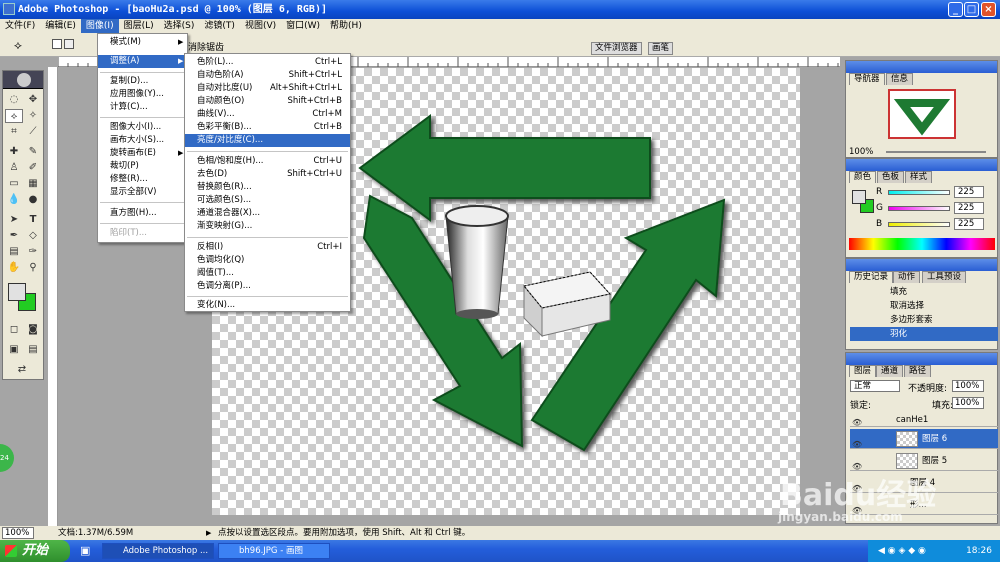 The width and height of the screenshot is (1000, 562). Describe the element at coordinates (616, 48) in the screenshot. I see `tab-file-browser: 文件浏览器` at that location.